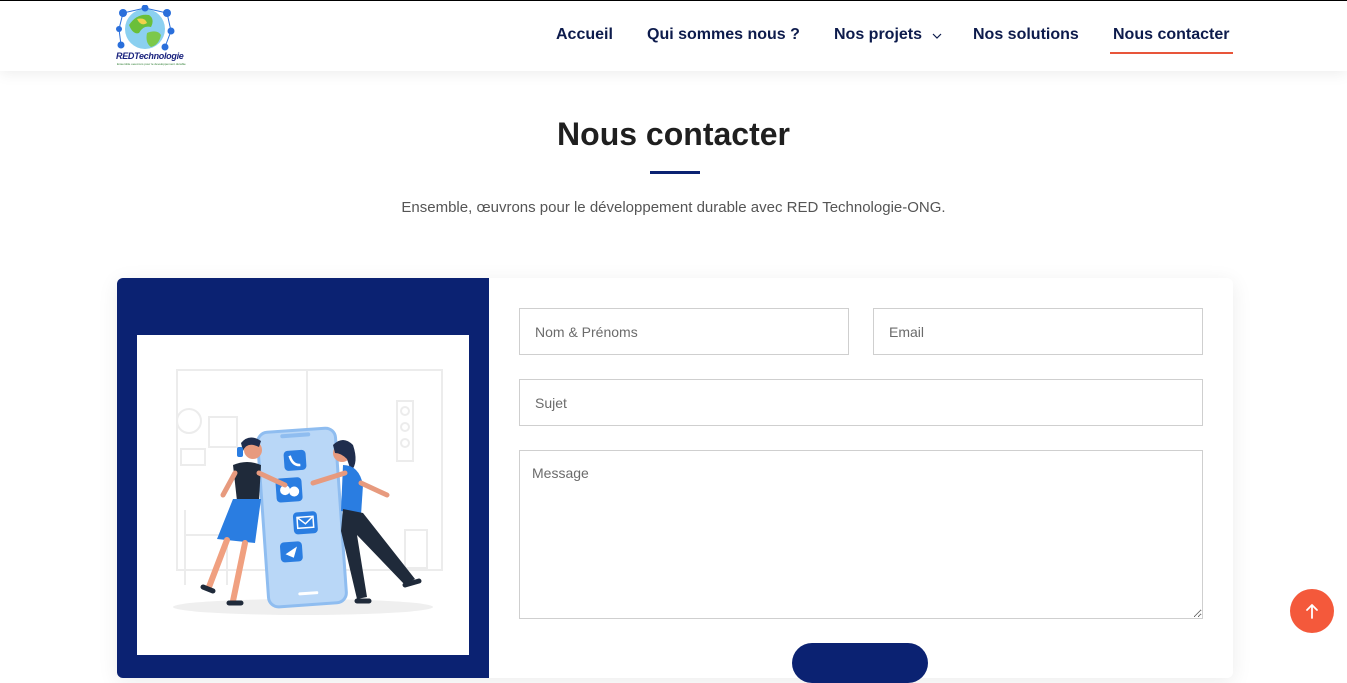 The width and height of the screenshot is (1347, 683). Describe the element at coordinates (878, 34) in the screenshot. I see `nav-label: Nos projets` at that location.